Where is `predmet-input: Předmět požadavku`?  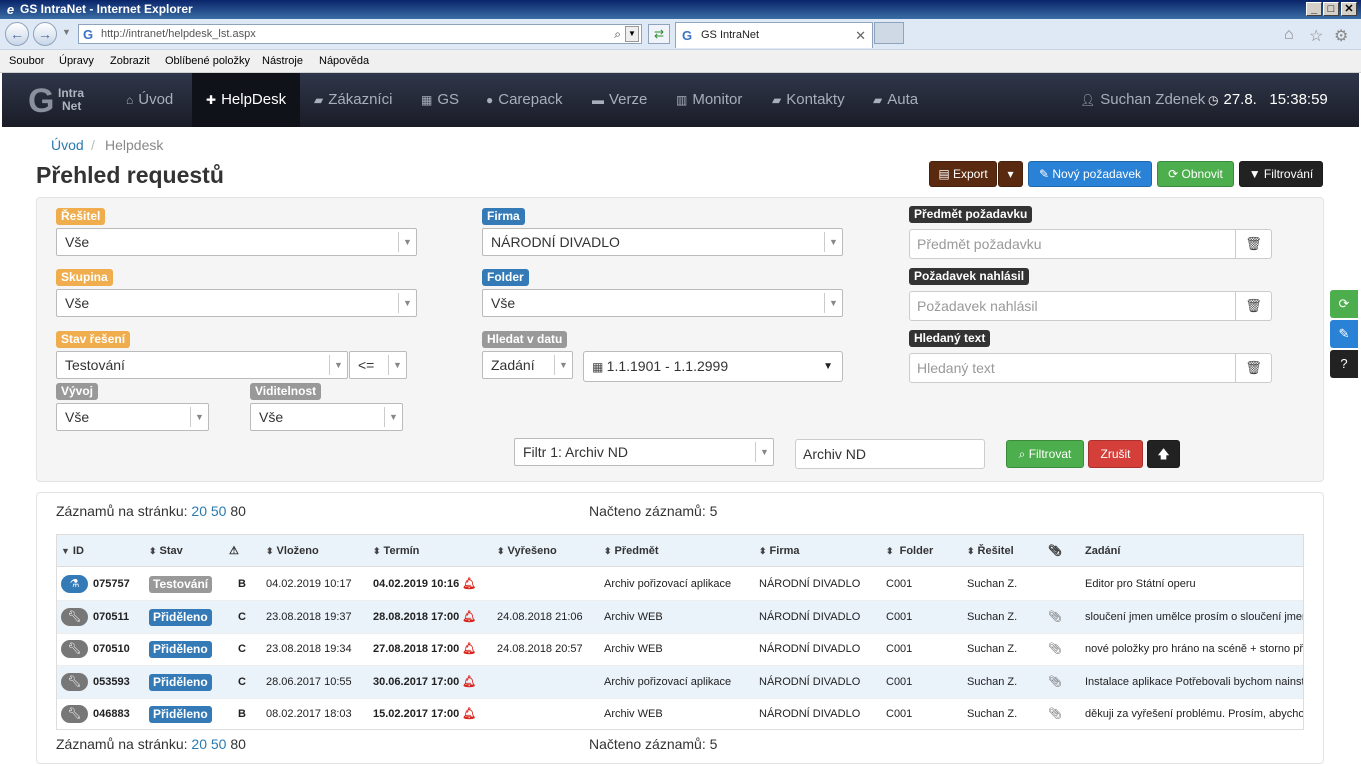
predmet-input: Předmět požadavku is located at coordinates (1072, 244).